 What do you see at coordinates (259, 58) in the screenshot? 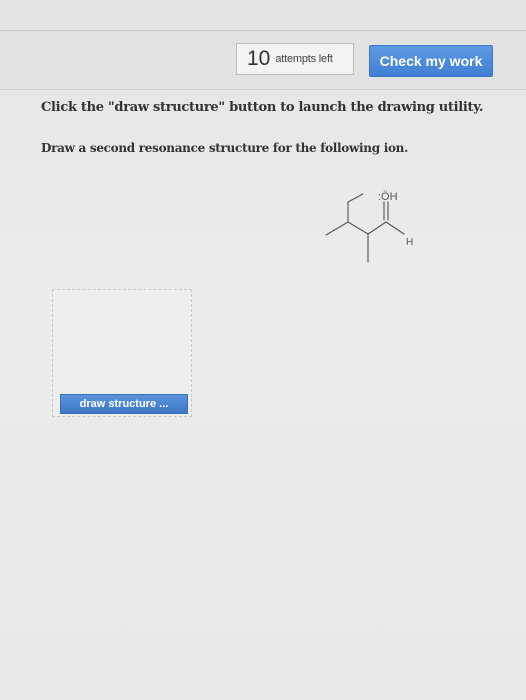
I see `attempts-count: 10` at bounding box center [259, 58].